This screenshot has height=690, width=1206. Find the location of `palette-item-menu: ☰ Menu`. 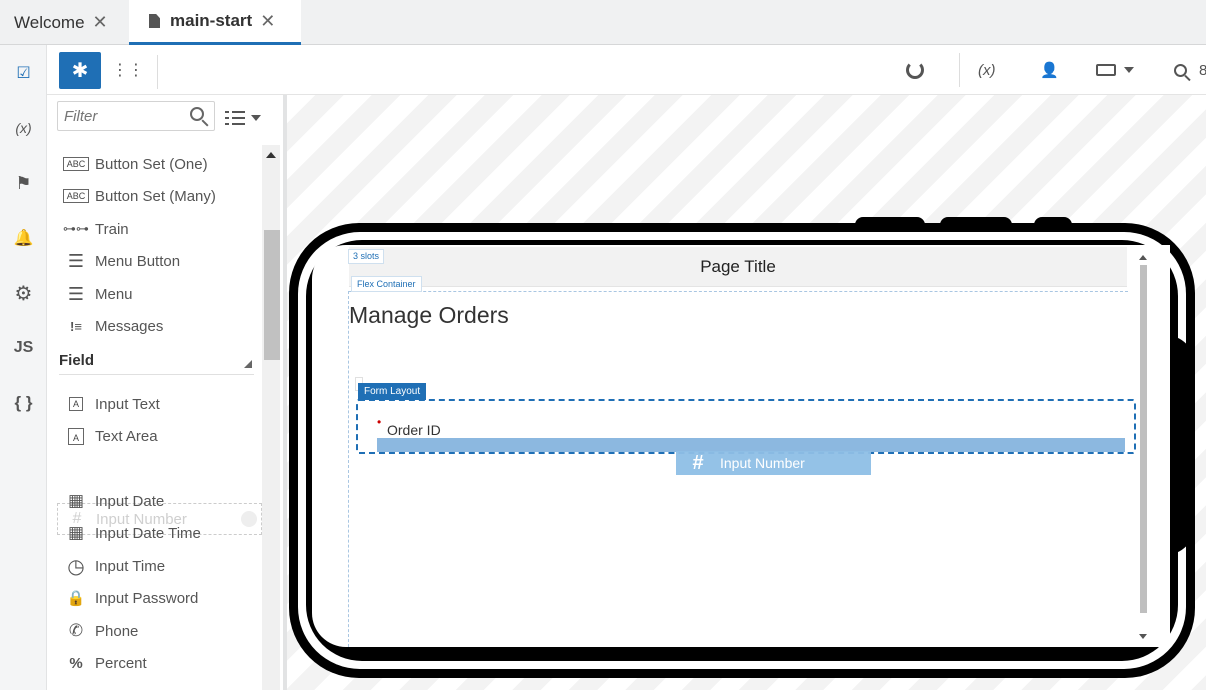

palette-item-menu: ☰ Menu is located at coordinates (159, 294).